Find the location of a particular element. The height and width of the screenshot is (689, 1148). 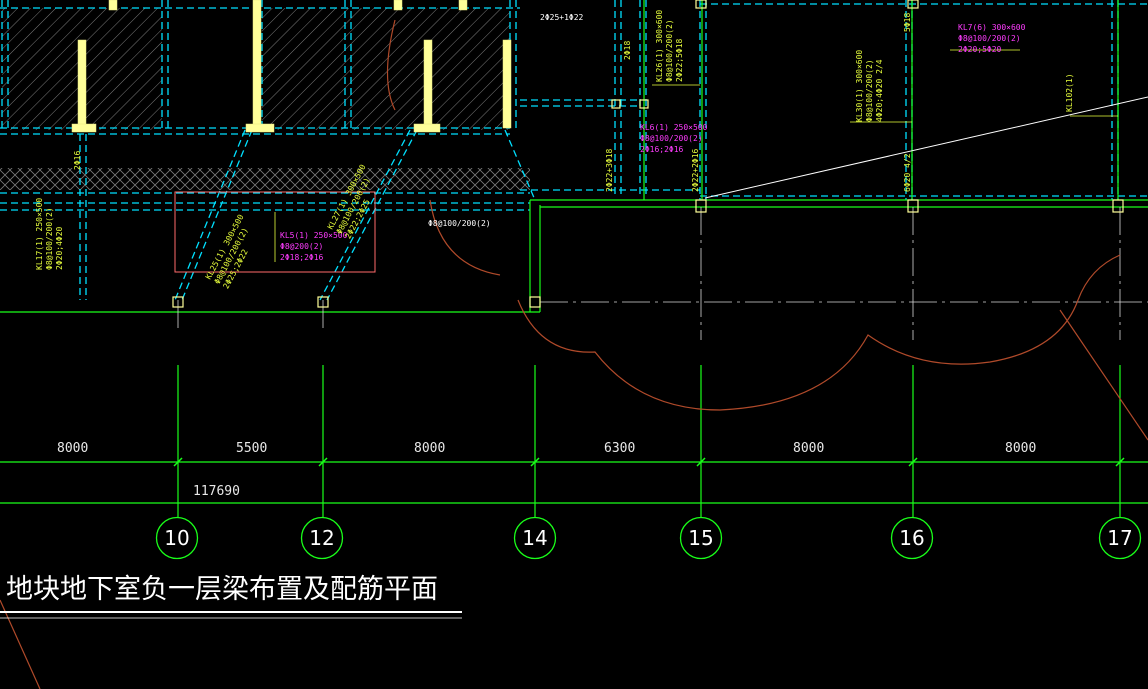

svg-text: 16 is located at coordinates (911, 538).